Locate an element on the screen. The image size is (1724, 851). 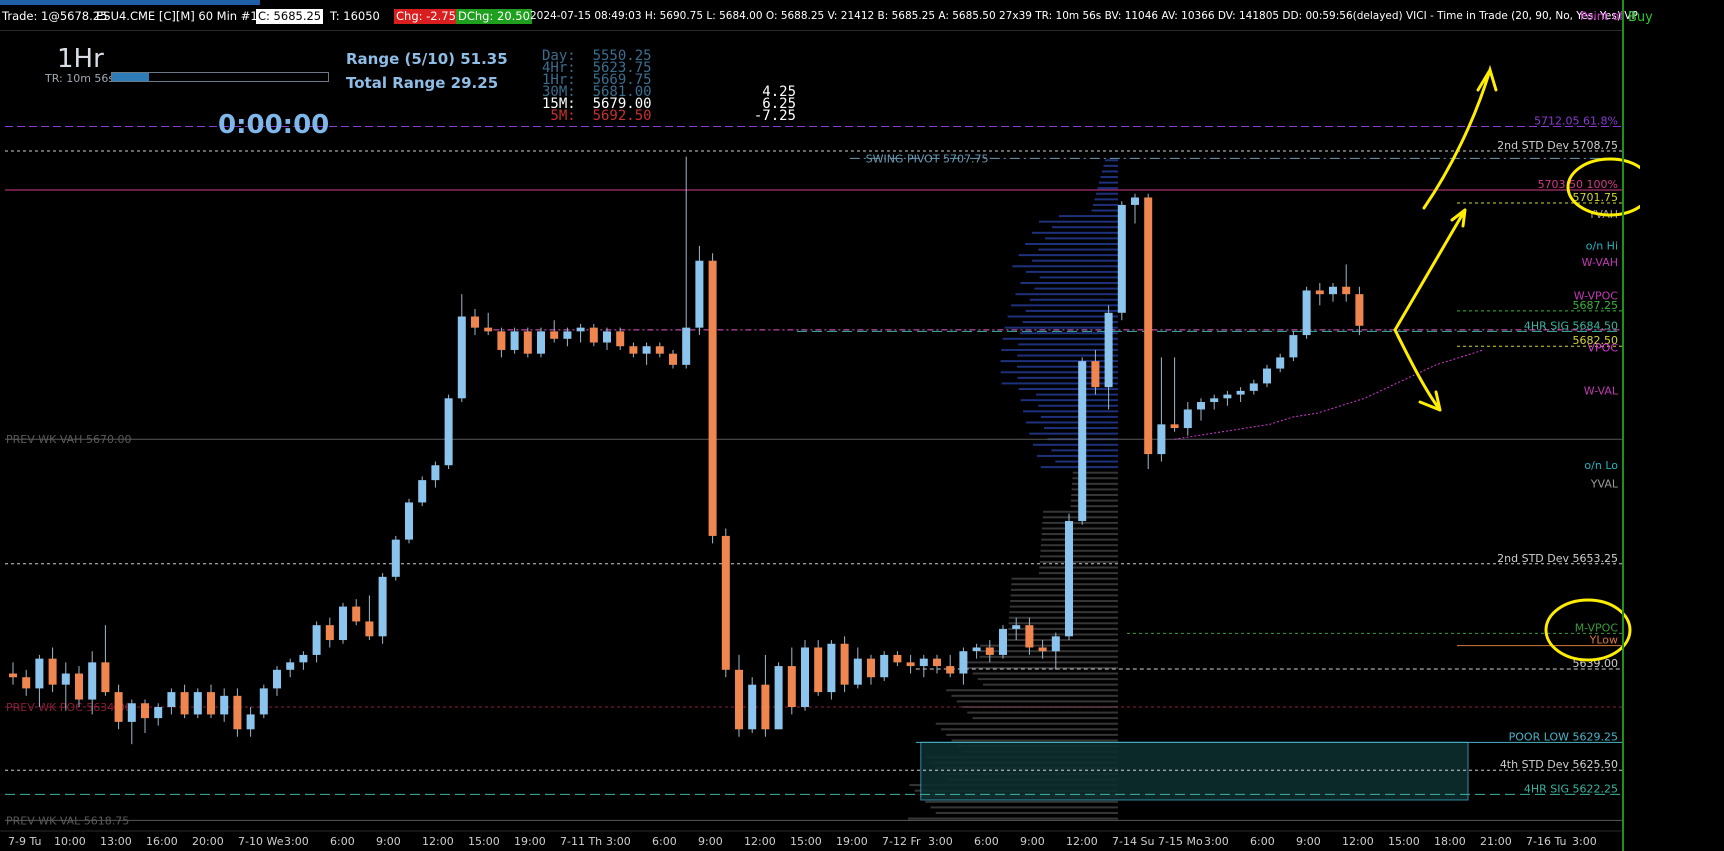
level-label: PREV WK POC 5634.00 is located at coordinates (69, 707).